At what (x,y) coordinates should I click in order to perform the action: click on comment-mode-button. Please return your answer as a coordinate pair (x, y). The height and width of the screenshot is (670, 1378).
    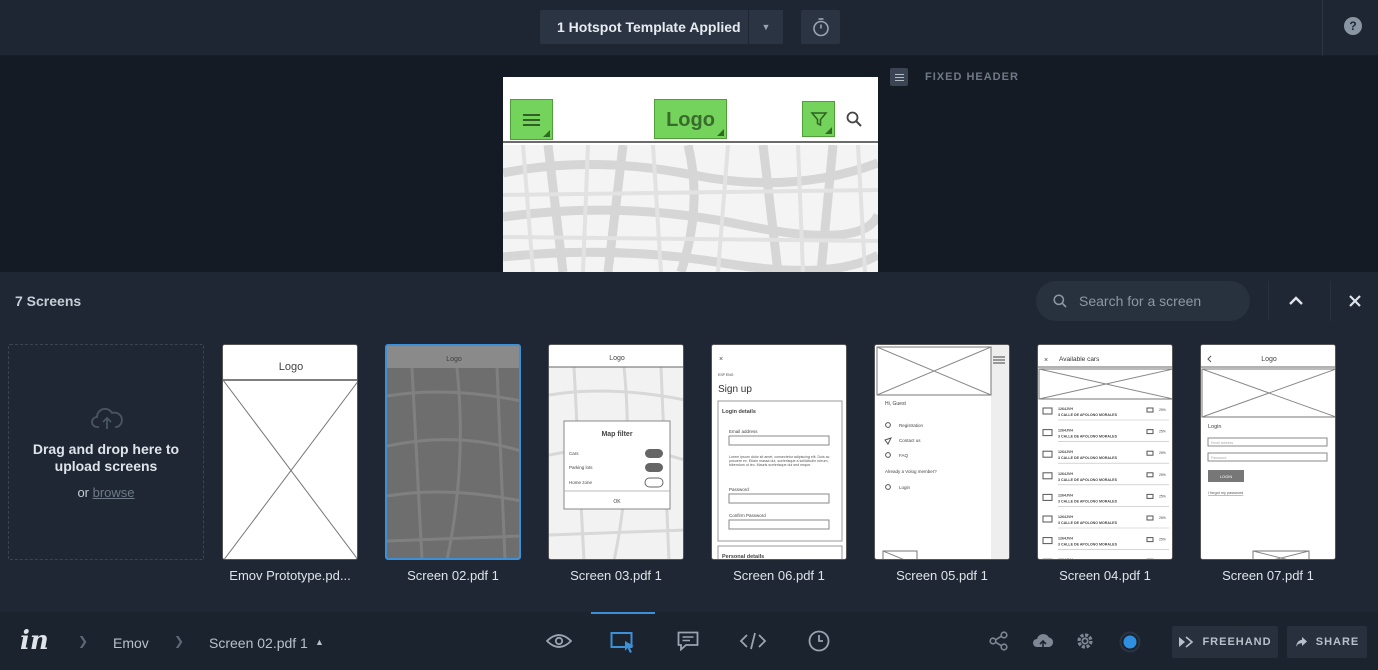
    Looking at the image, I should click on (688, 641).